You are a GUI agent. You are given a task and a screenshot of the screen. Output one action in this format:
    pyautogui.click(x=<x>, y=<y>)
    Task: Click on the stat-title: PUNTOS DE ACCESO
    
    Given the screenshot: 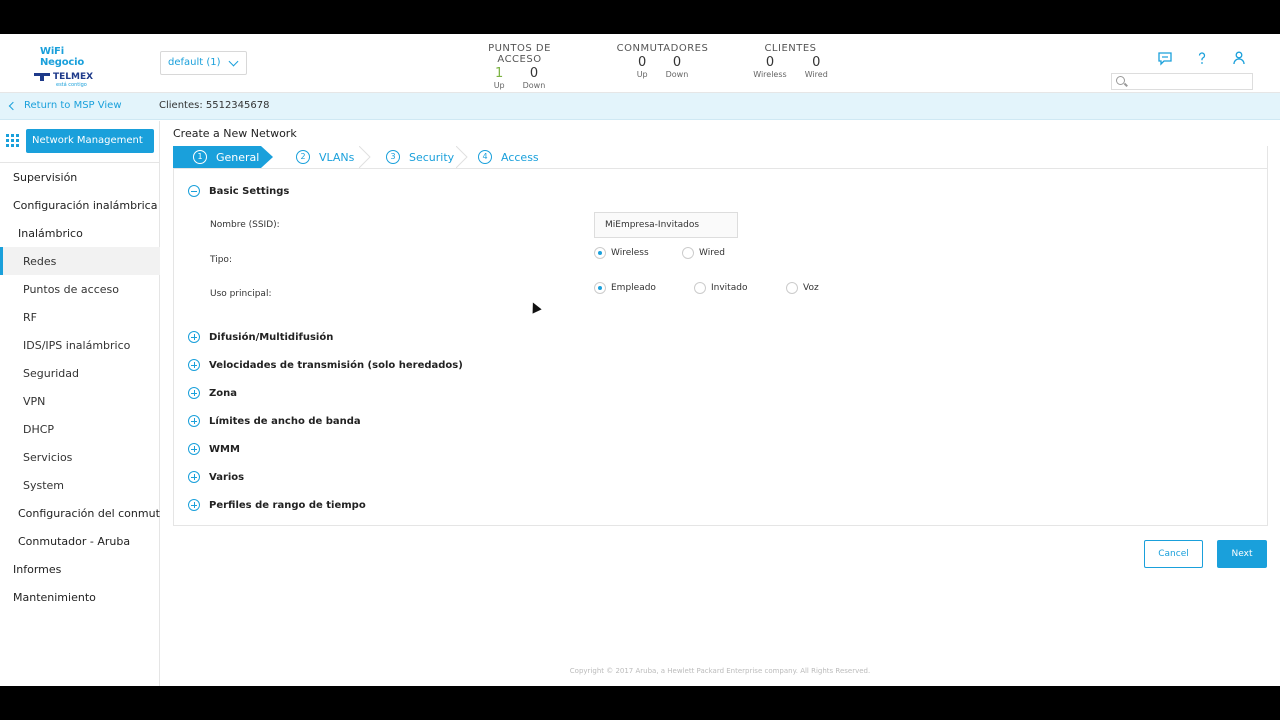 What is the action you would take?
    pyautogui.click(x=519, y=54)
    